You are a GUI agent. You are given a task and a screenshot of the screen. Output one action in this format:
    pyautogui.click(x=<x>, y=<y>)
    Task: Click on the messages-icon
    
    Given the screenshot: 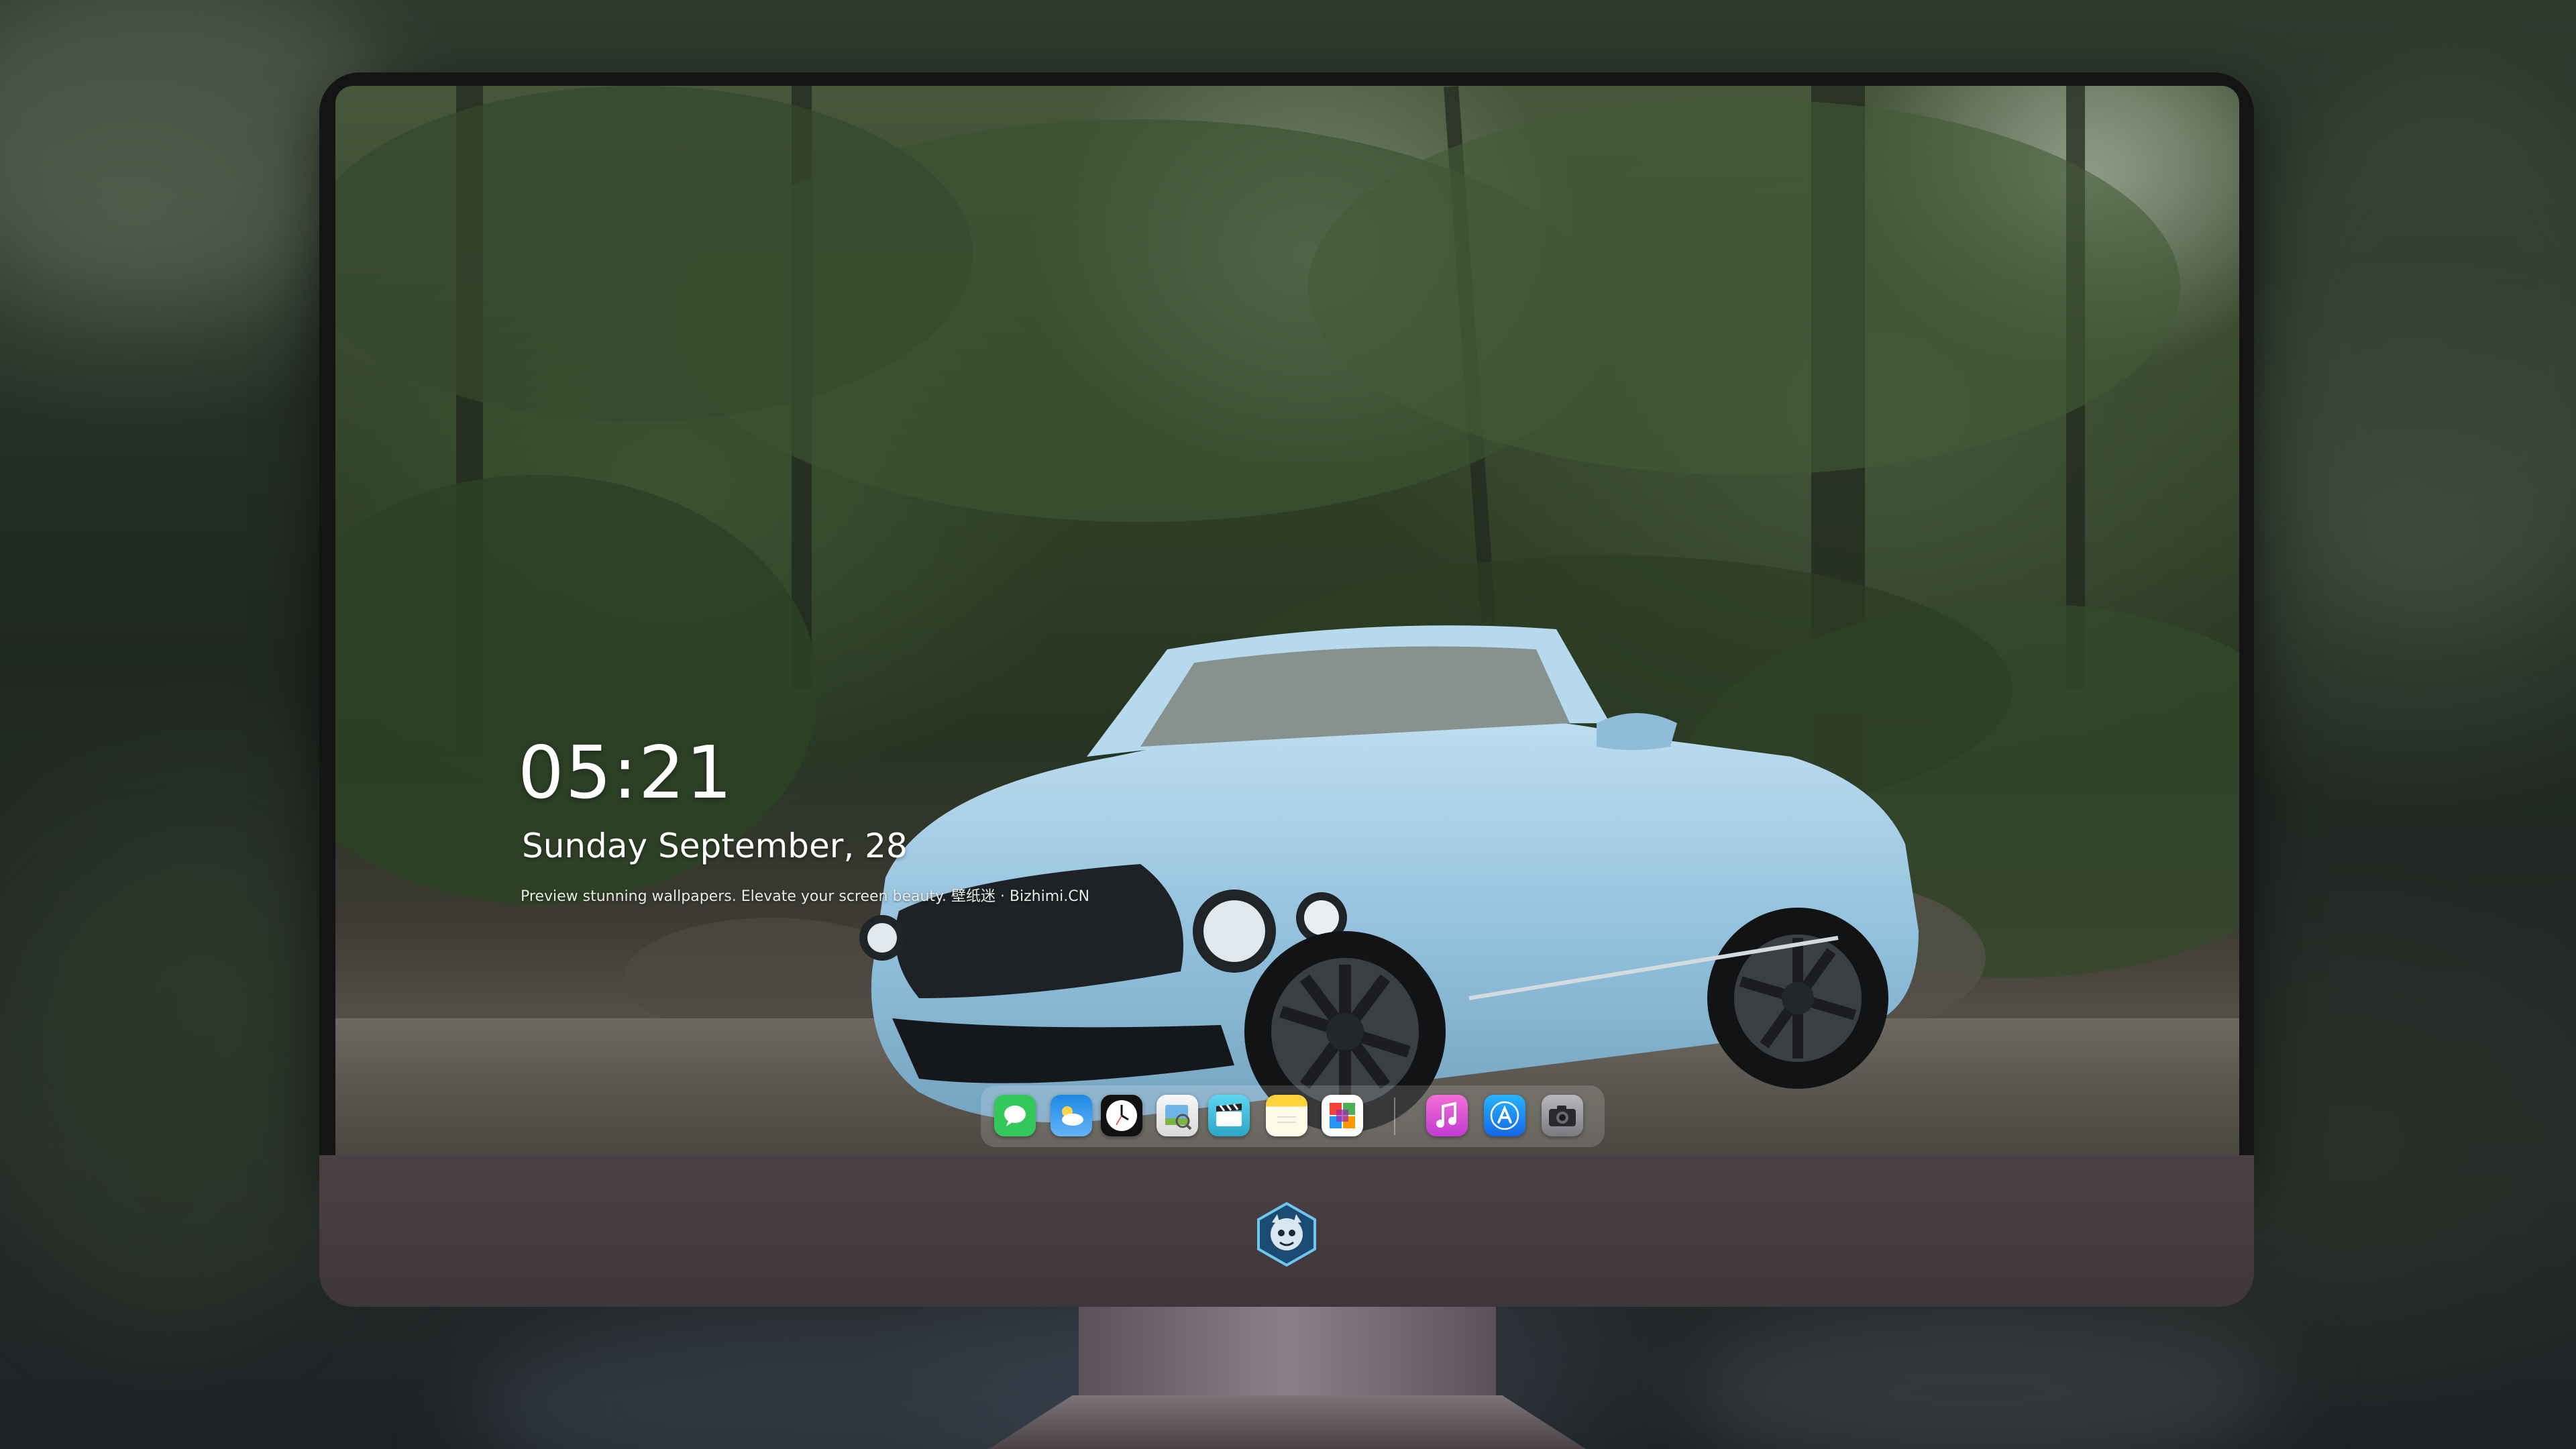 What is the action you would take?
    pyautogui.click(x=1015, y=1115)
    